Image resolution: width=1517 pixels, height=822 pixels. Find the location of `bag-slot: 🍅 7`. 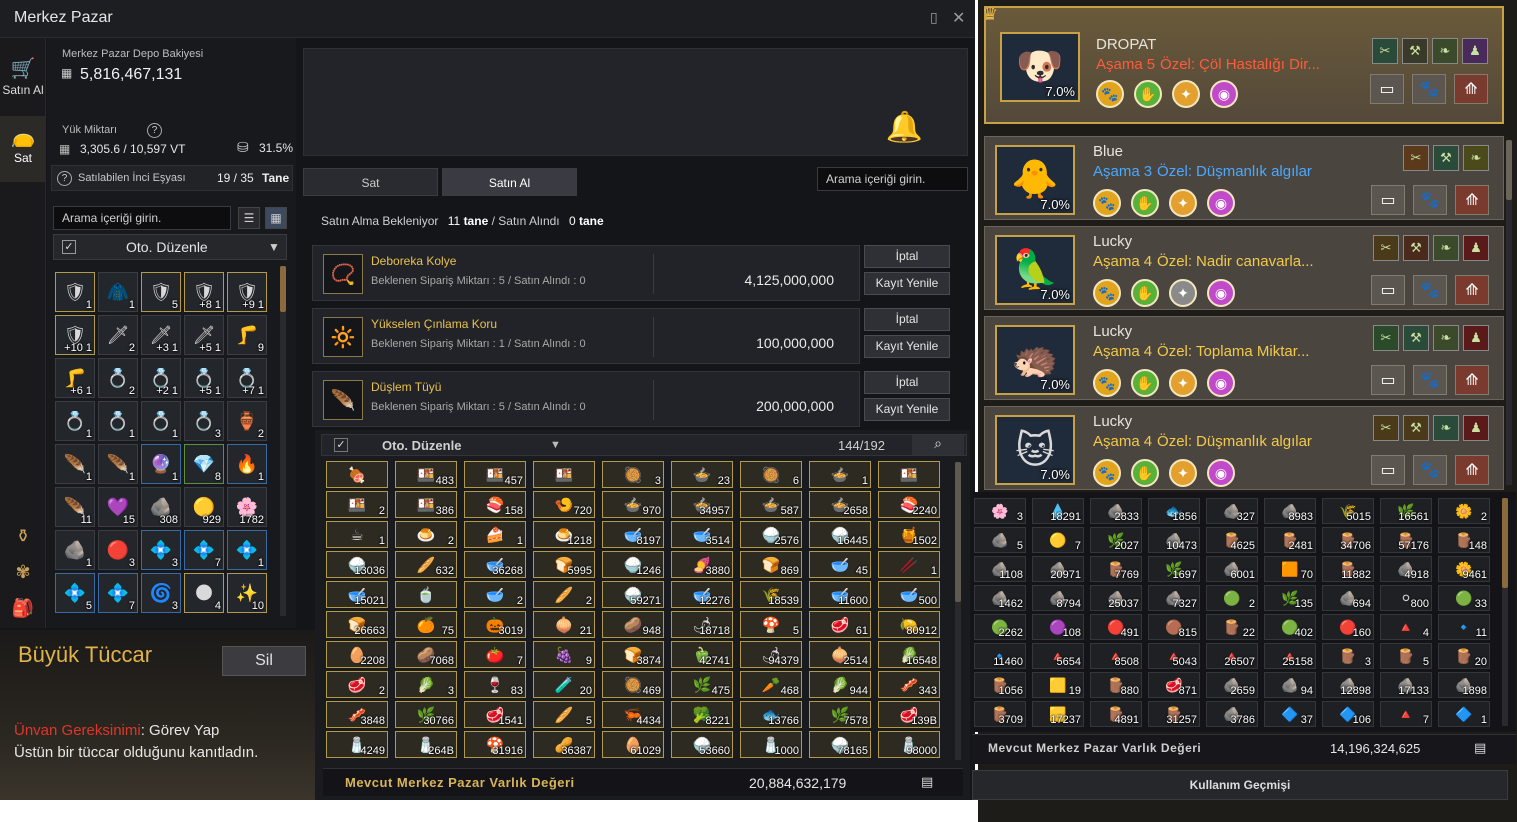

bag-slot: 🍅 7 is located at coordinates (495, 654).